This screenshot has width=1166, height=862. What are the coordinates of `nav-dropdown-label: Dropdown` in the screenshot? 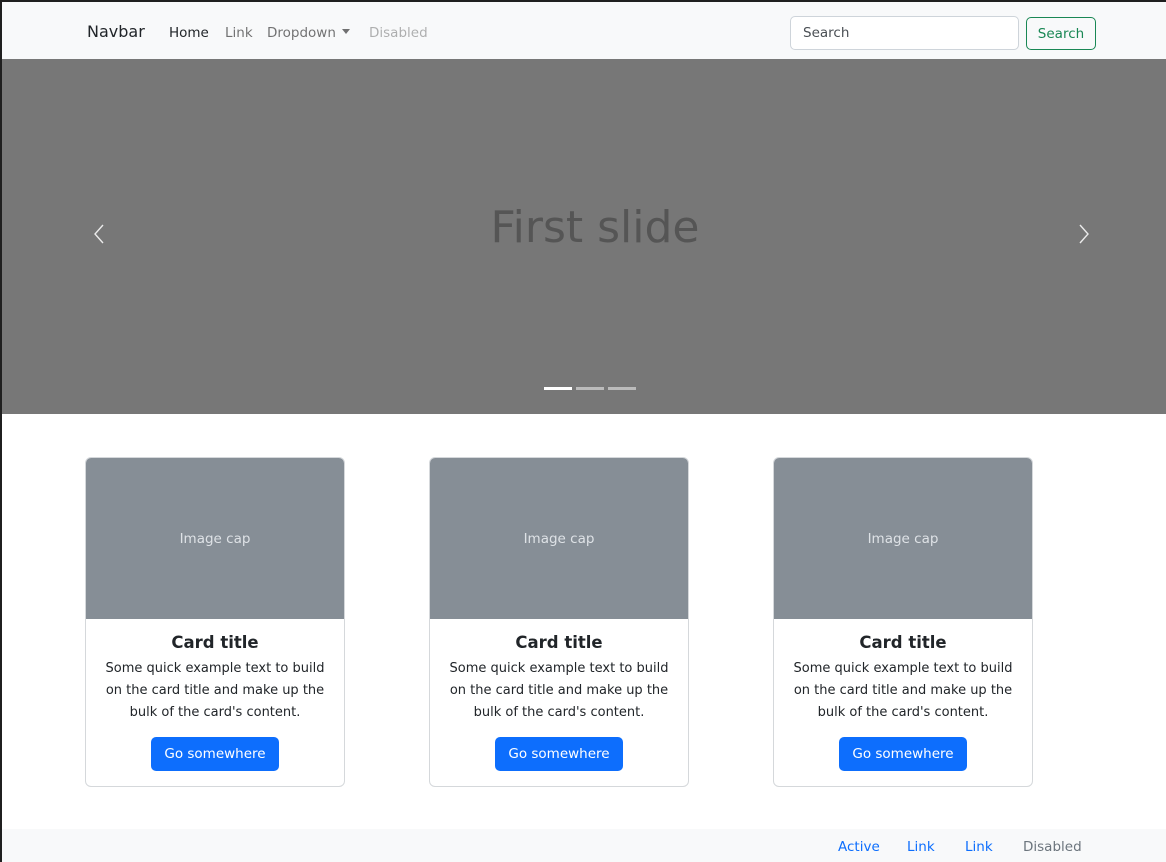 It's located at (301, 33).